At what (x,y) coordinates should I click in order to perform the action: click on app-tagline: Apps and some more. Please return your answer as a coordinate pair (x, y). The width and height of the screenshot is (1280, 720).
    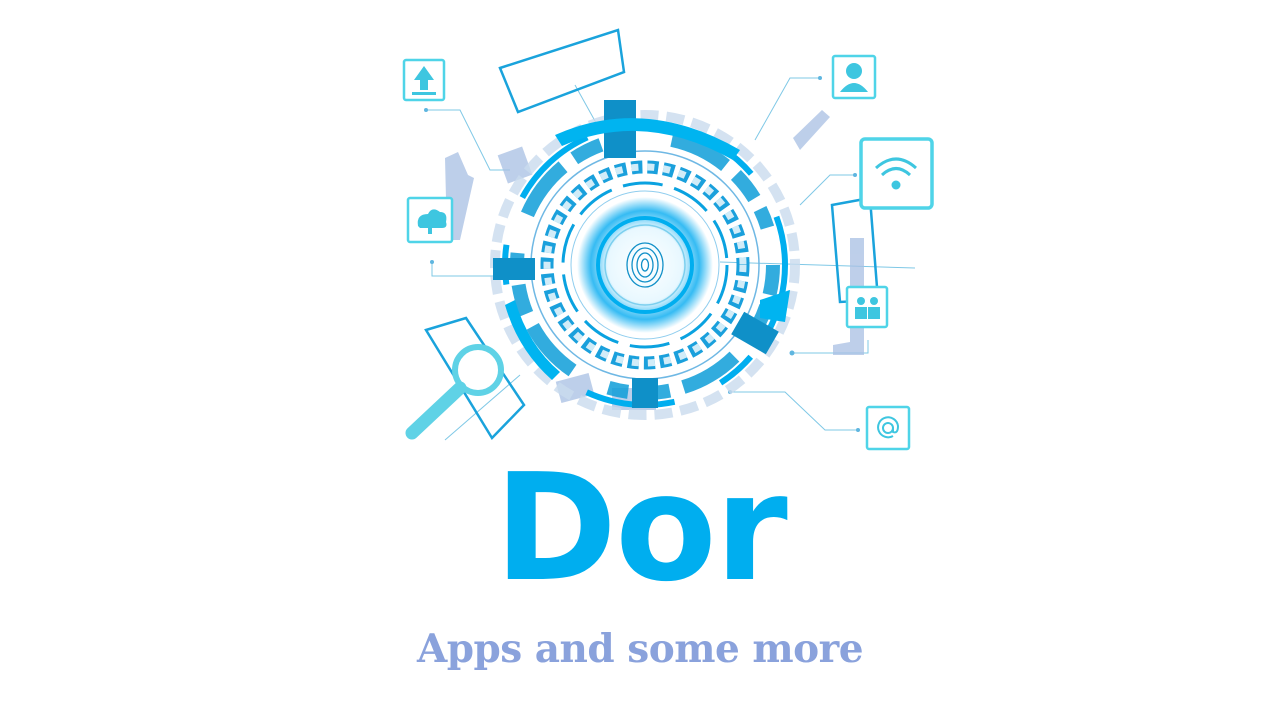
    Looking at the image, I should click on (640, 649).